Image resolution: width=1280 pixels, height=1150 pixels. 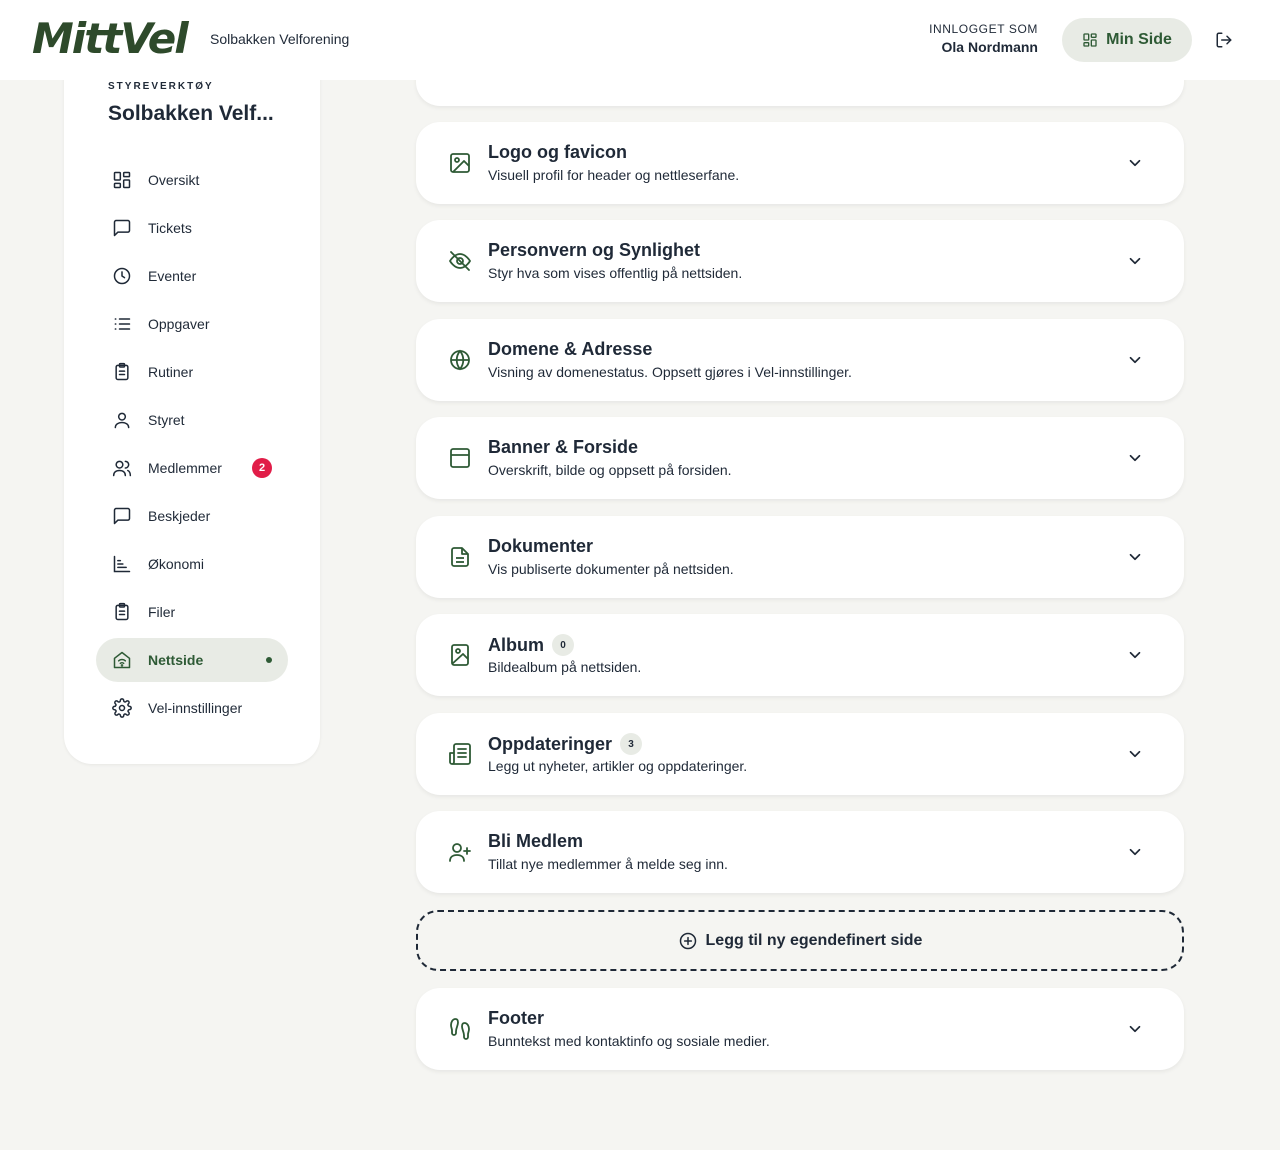 What do you see at coordinates (122, 324) in the screenshot?
I see `list-icon` at bounding box center [122, 324].